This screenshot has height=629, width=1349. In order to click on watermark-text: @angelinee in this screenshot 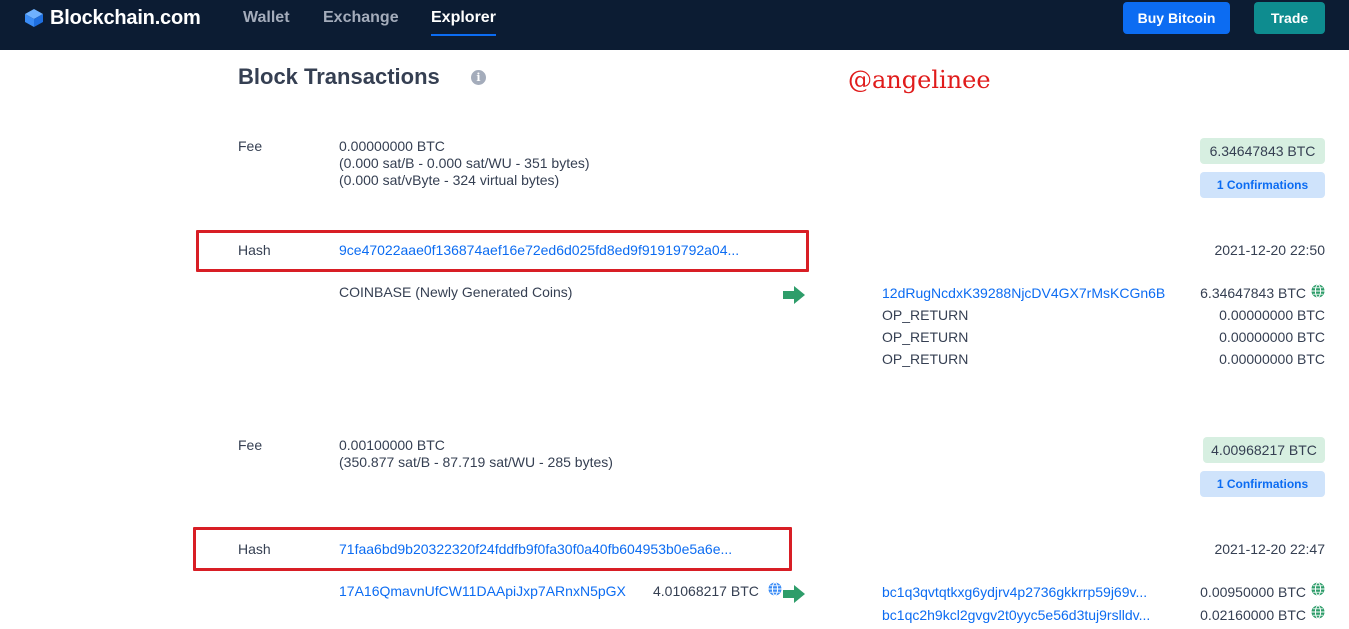, I will do `click(919, 80)`.